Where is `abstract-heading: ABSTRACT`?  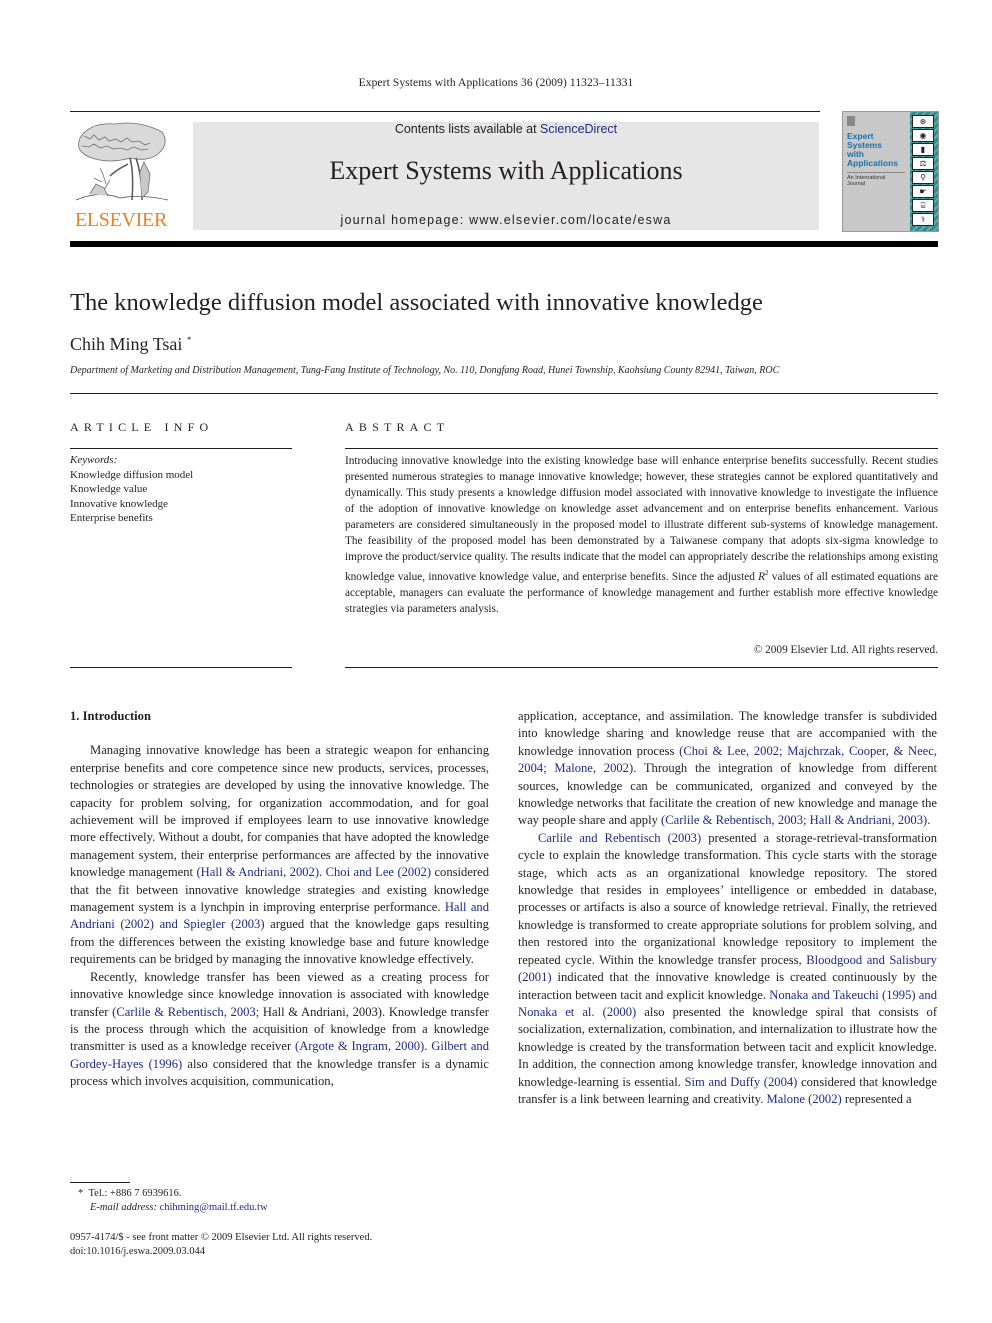 abstract-heading: ABSTRACT is located at coordinates (397, 427).